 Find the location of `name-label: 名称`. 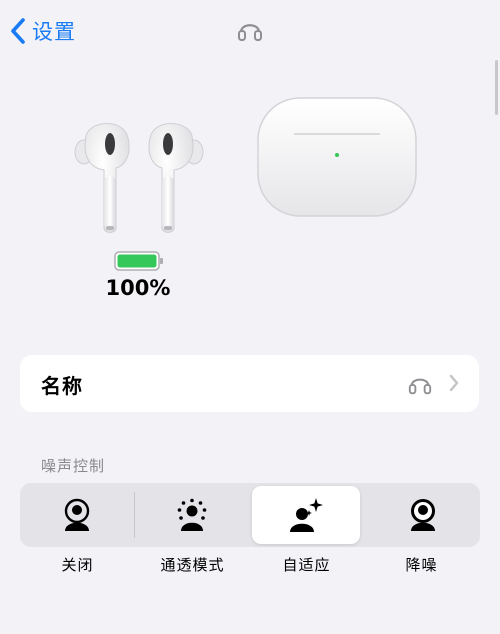

name-label: 名称 is located at coordinates (62, 386).